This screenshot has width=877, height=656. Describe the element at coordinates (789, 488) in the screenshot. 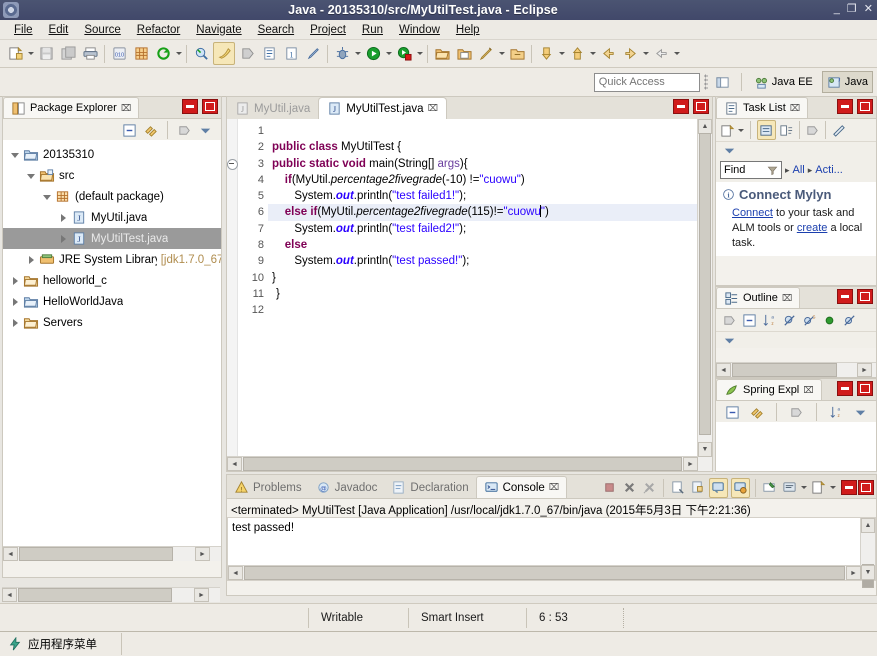

I see `display-selected-console-icon` at that location.